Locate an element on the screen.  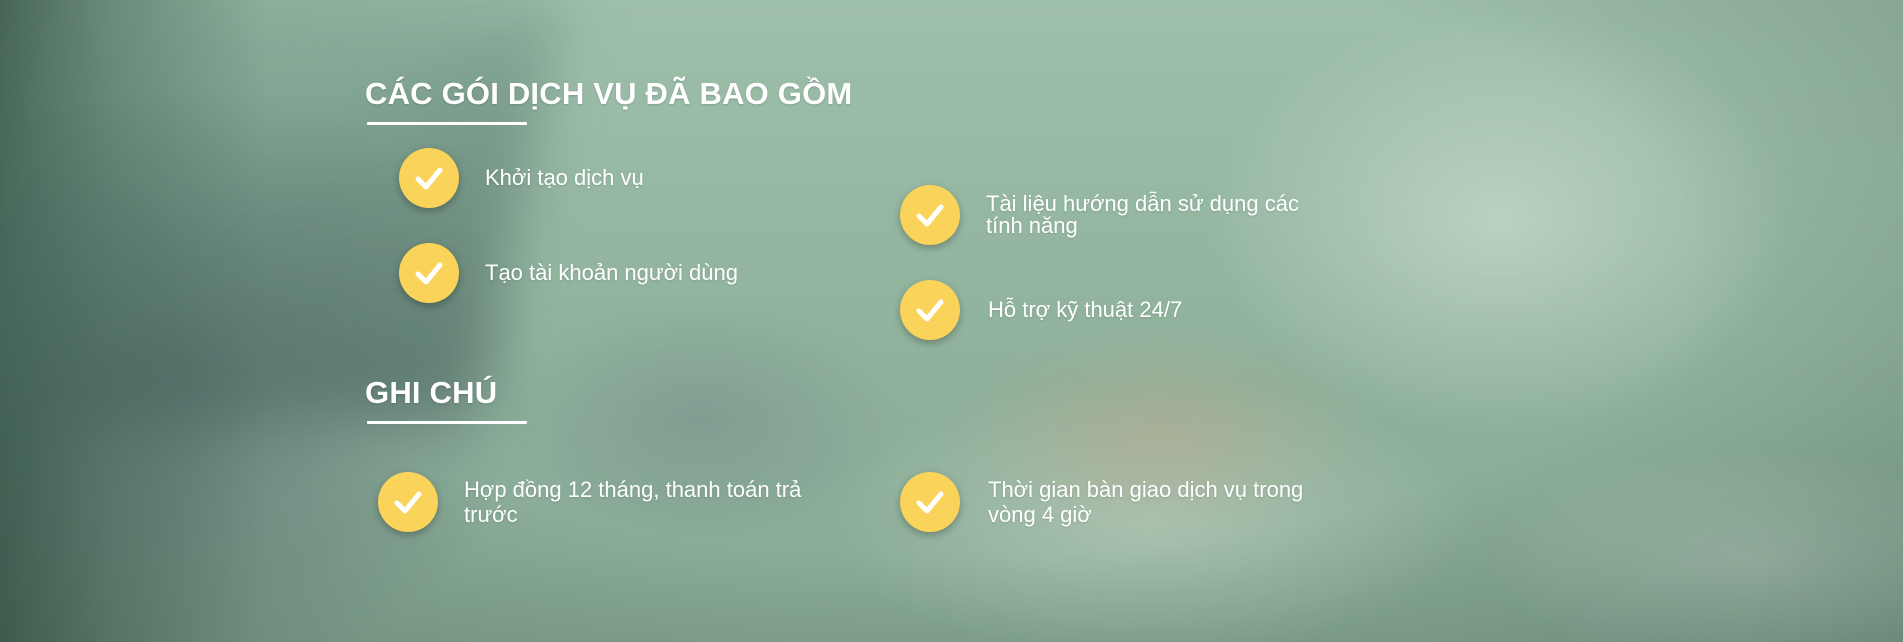
service-item-label: Tạo tài khoản người dùng is located at coordinates (611, 272).